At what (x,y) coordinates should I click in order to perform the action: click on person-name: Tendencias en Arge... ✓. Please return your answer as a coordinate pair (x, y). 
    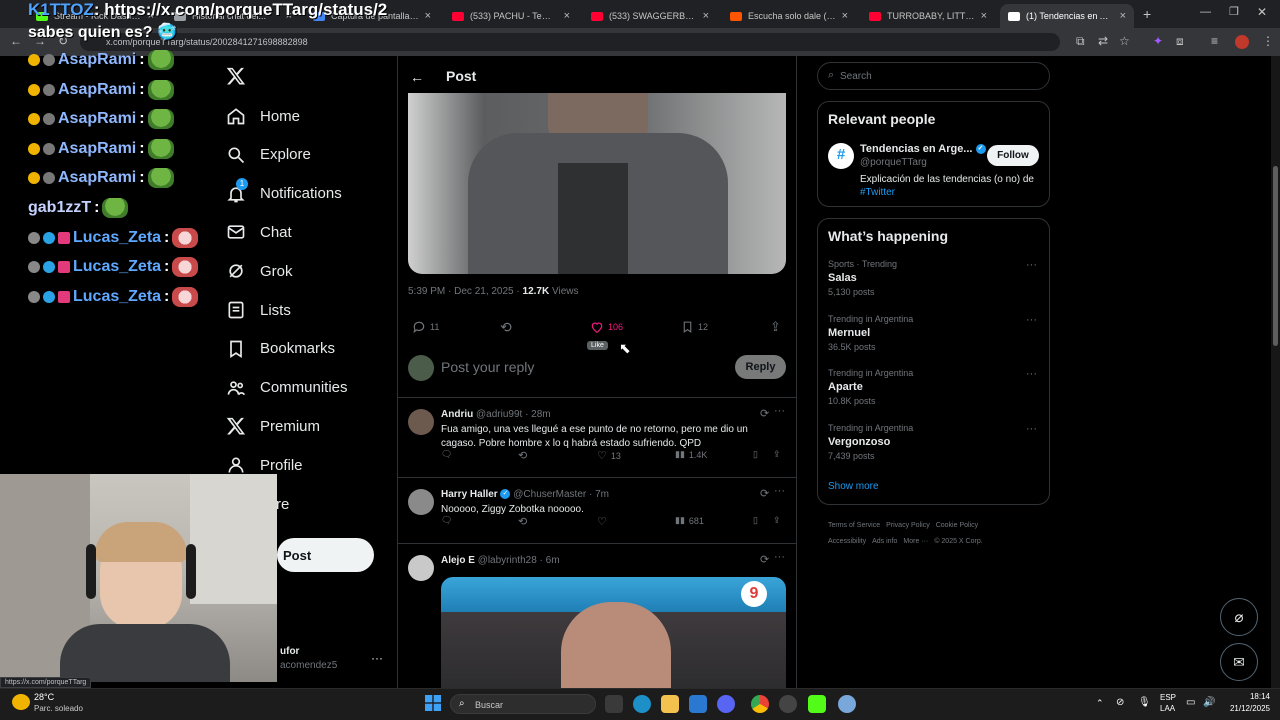
    Looking at the image, I should click on (923, 149).